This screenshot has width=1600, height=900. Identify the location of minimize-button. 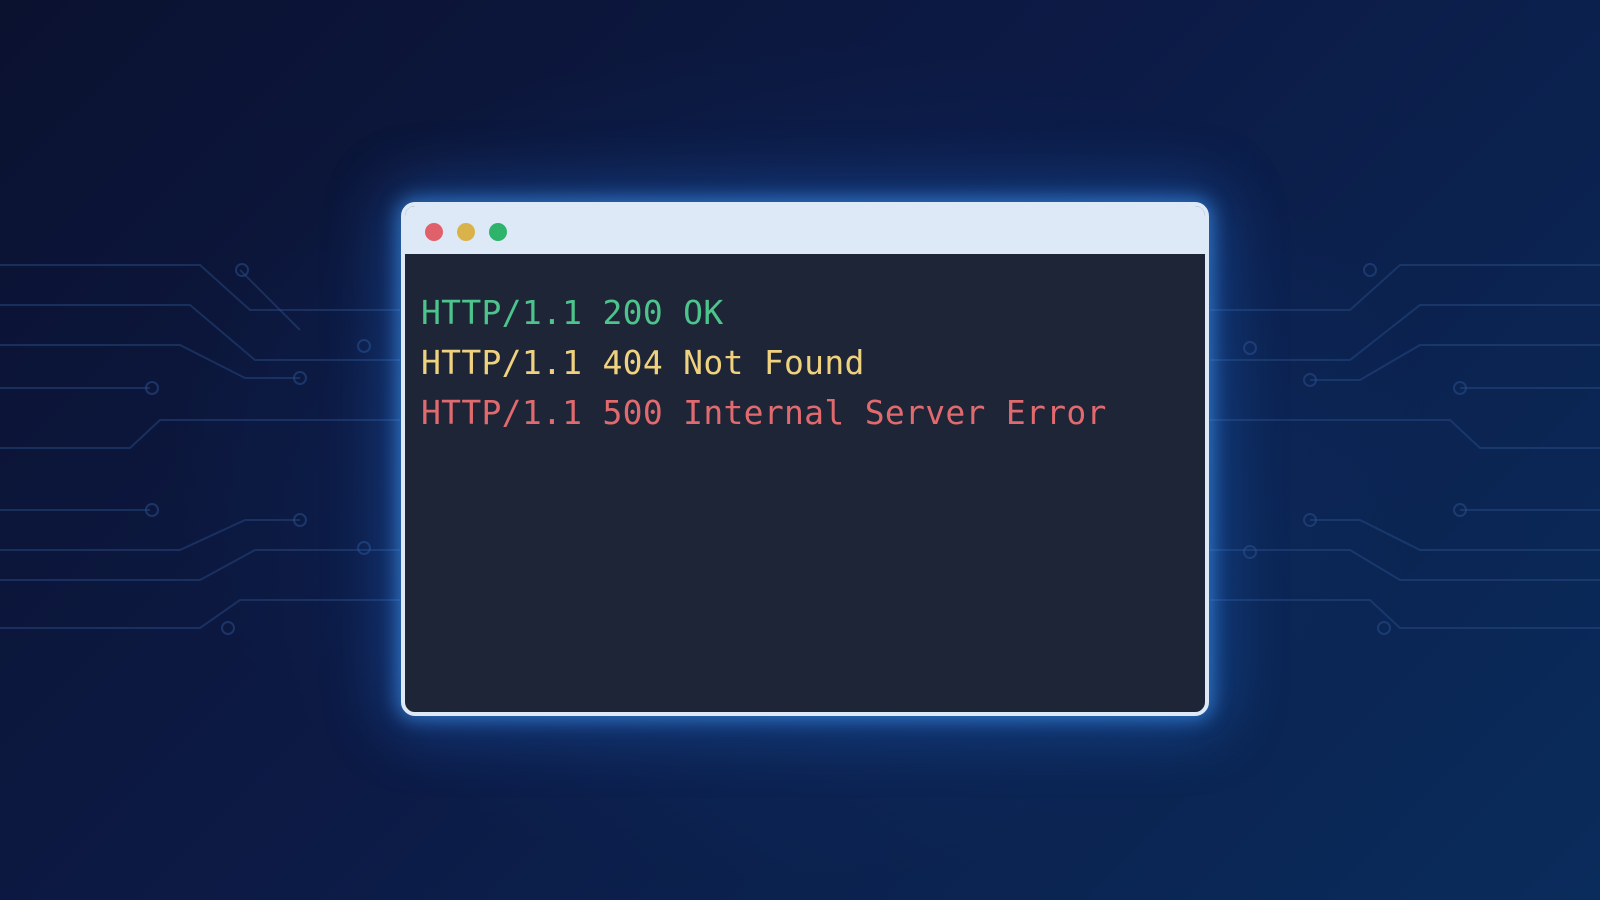
(466, 232).